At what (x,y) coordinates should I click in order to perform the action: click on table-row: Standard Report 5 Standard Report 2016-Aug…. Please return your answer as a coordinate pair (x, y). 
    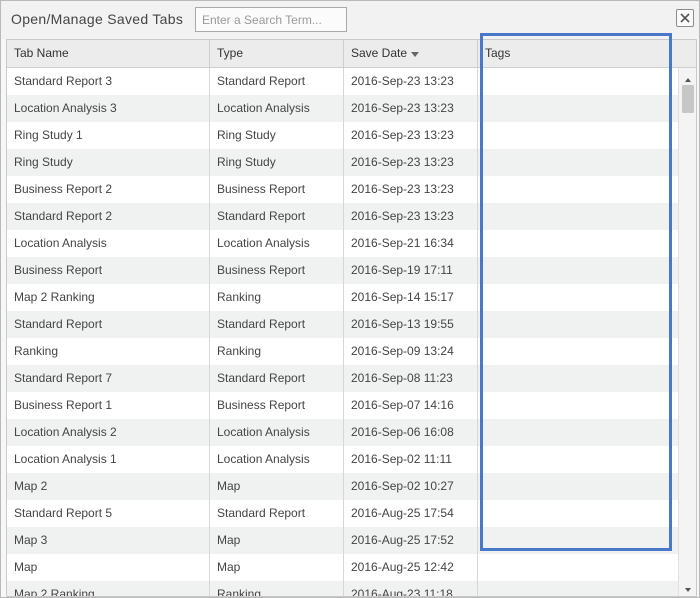
    Looking at the image, I should click on (342, 513).